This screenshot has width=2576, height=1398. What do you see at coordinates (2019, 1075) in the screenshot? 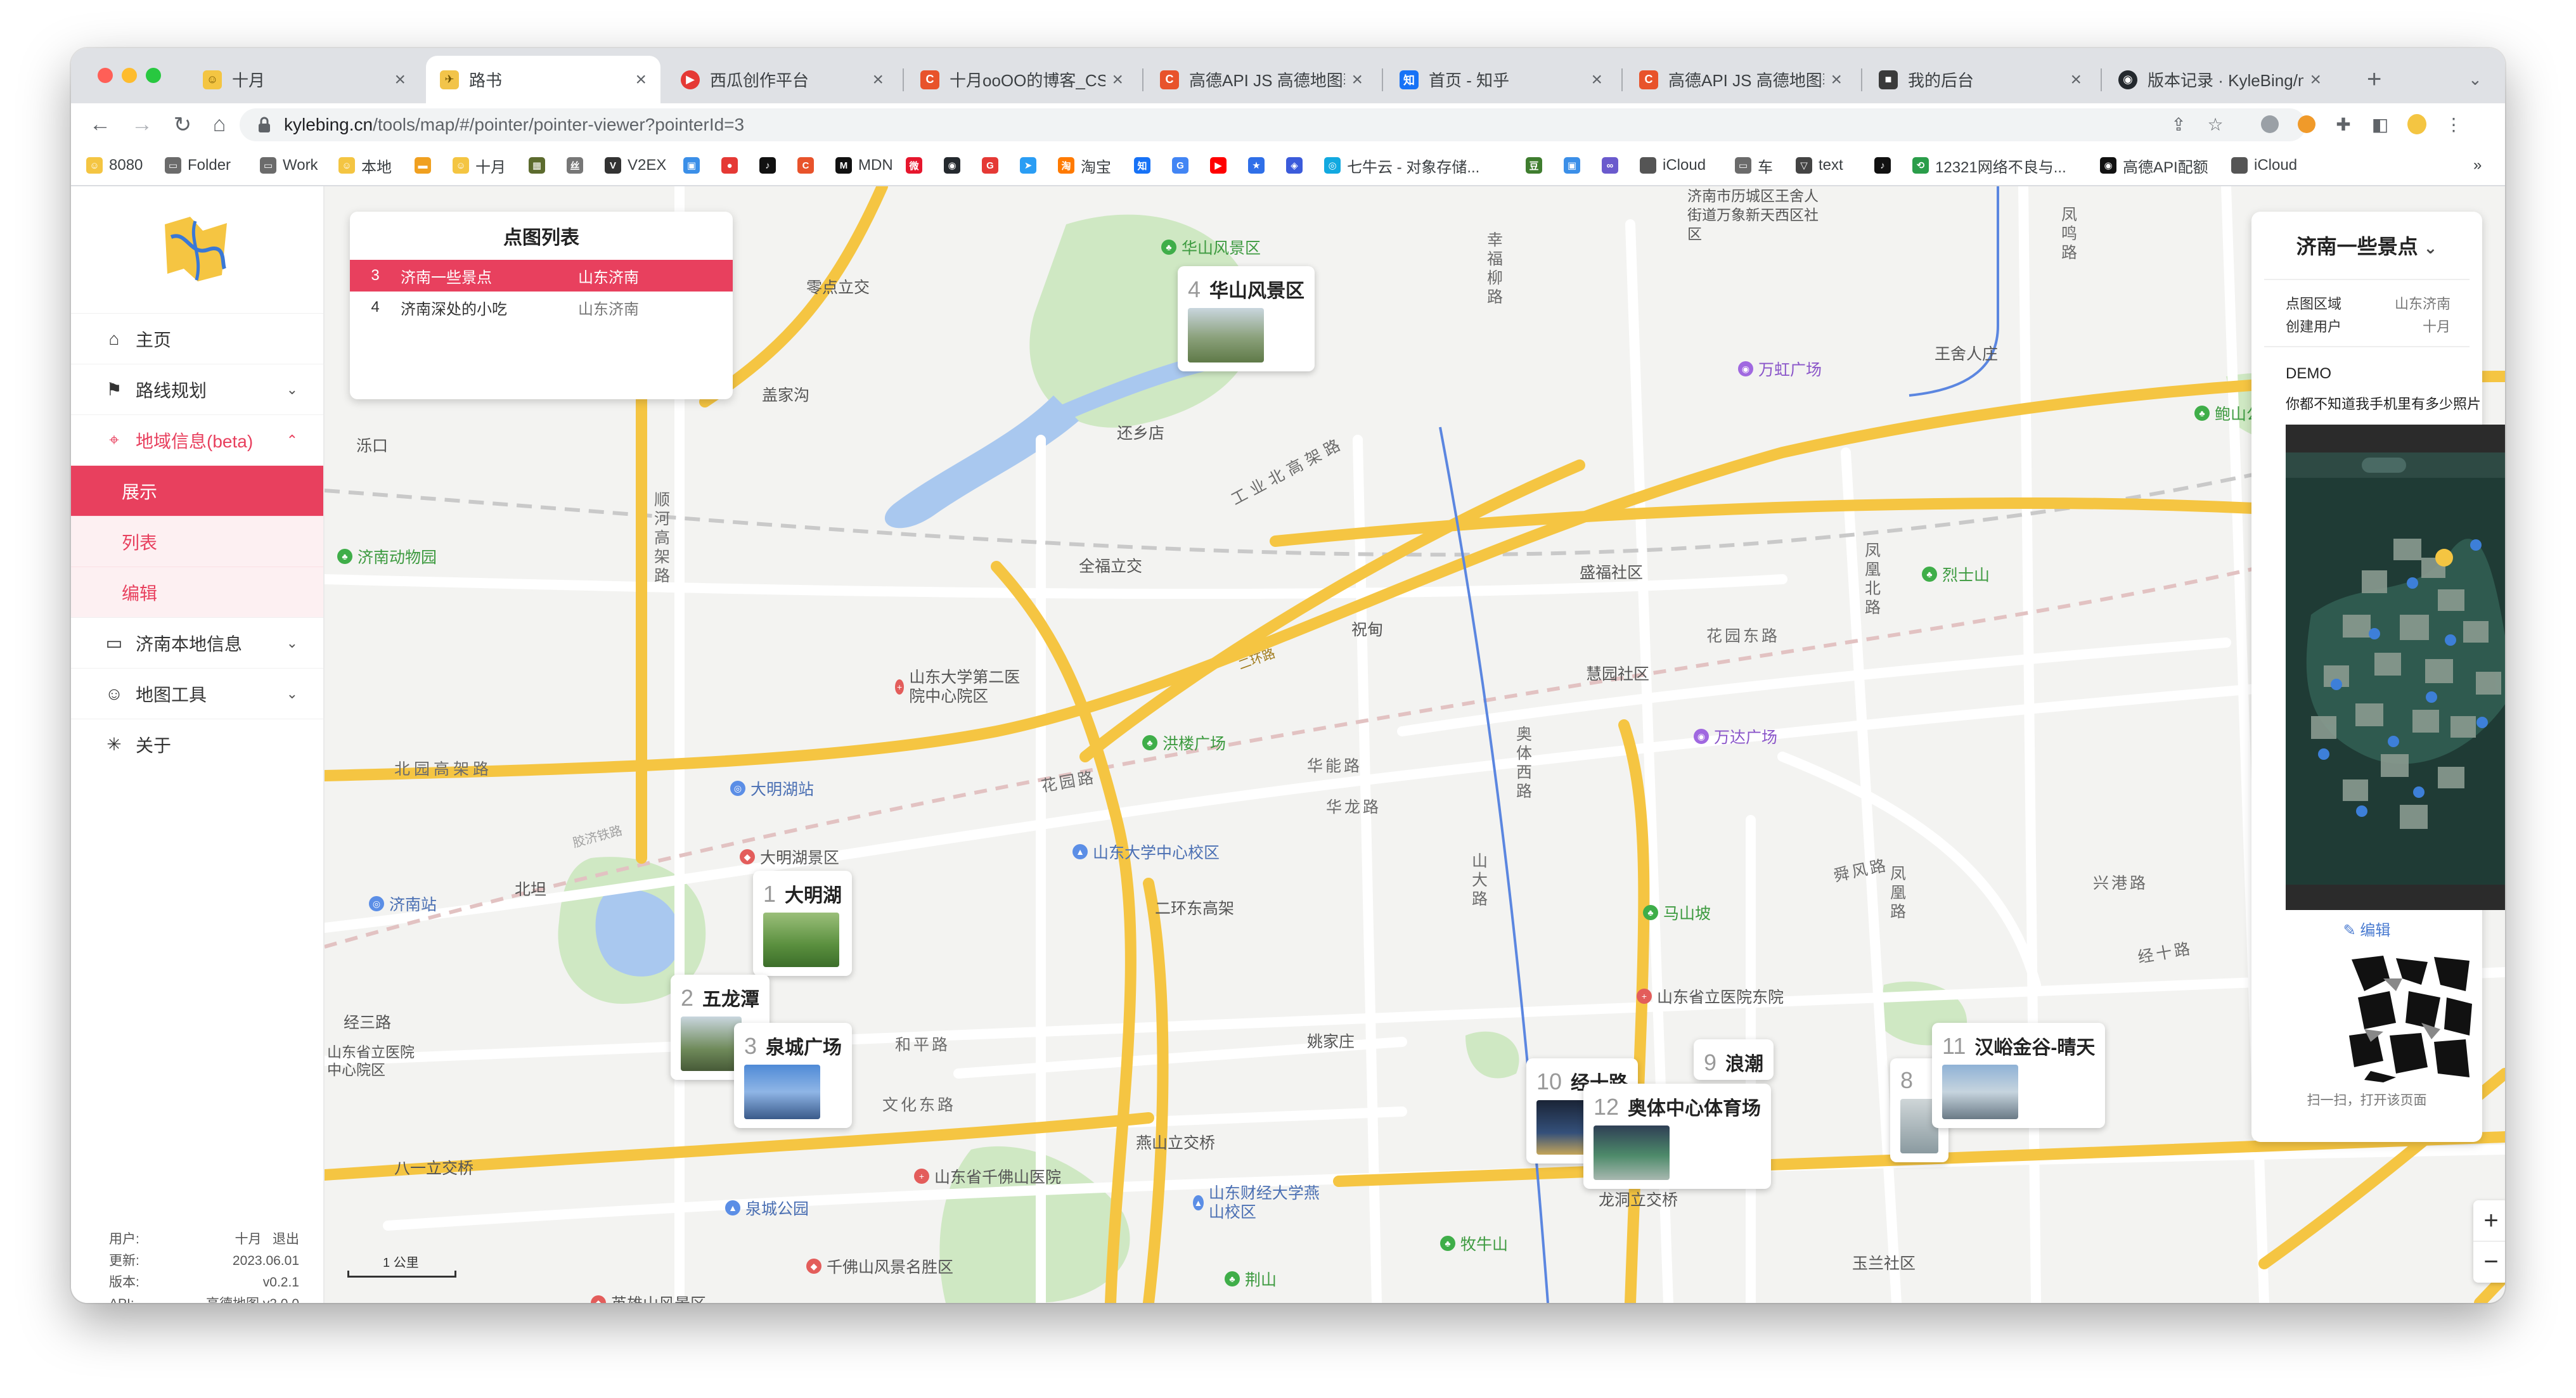
I see `map-marker-hanyu-jingu: 11 汉峪金谷-晴天` at bounding box center [2019, 1075].